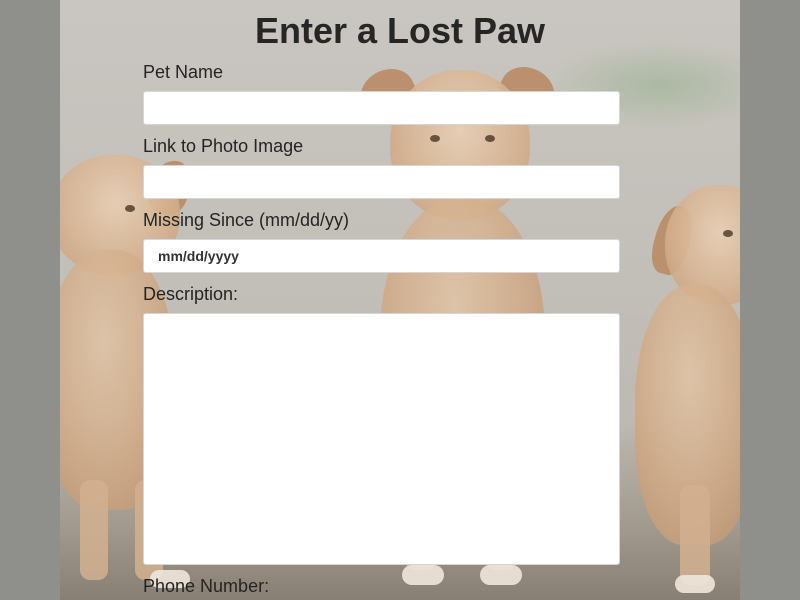 This screenshot has height=600, width=800. I want to click on date-placeholder: mm/dd/yyyy, so click(198, 256).